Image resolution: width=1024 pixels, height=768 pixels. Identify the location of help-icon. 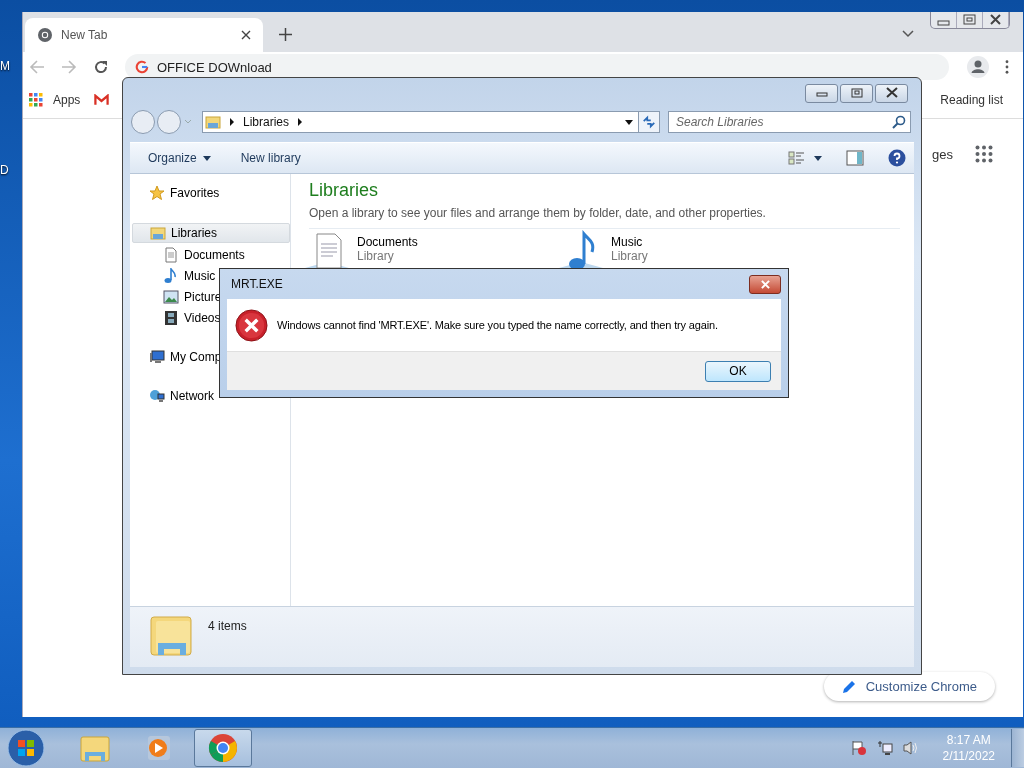
(897, 158).